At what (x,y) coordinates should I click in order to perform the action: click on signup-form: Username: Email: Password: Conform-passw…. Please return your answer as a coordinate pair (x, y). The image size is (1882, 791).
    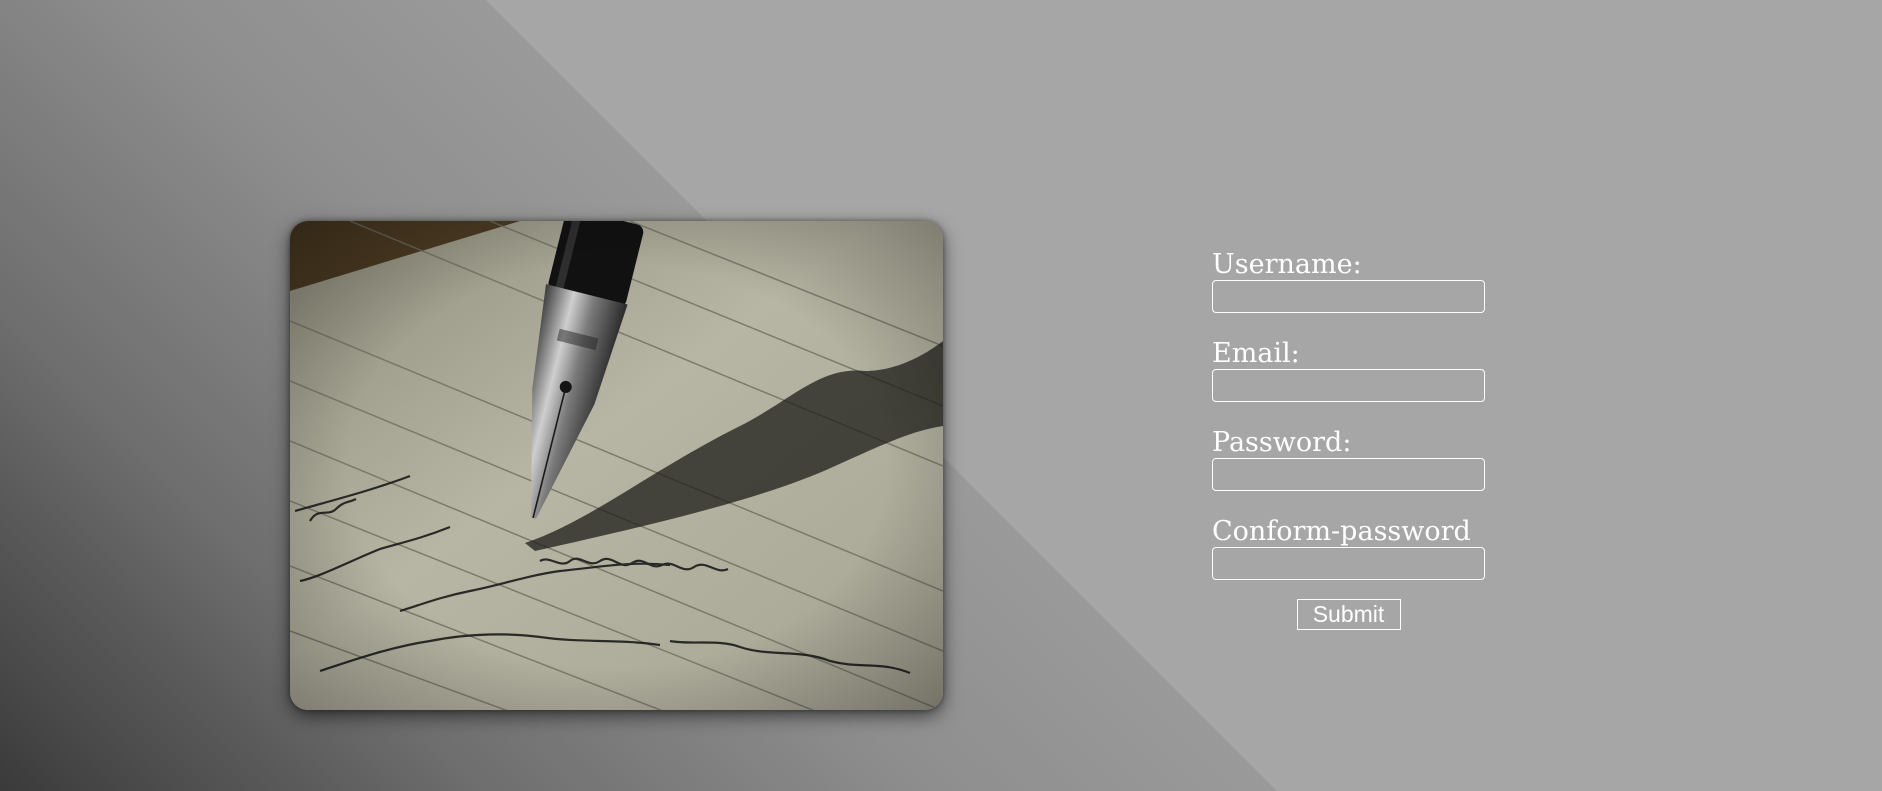
    Looking at the image, I should click on (1362, 440).